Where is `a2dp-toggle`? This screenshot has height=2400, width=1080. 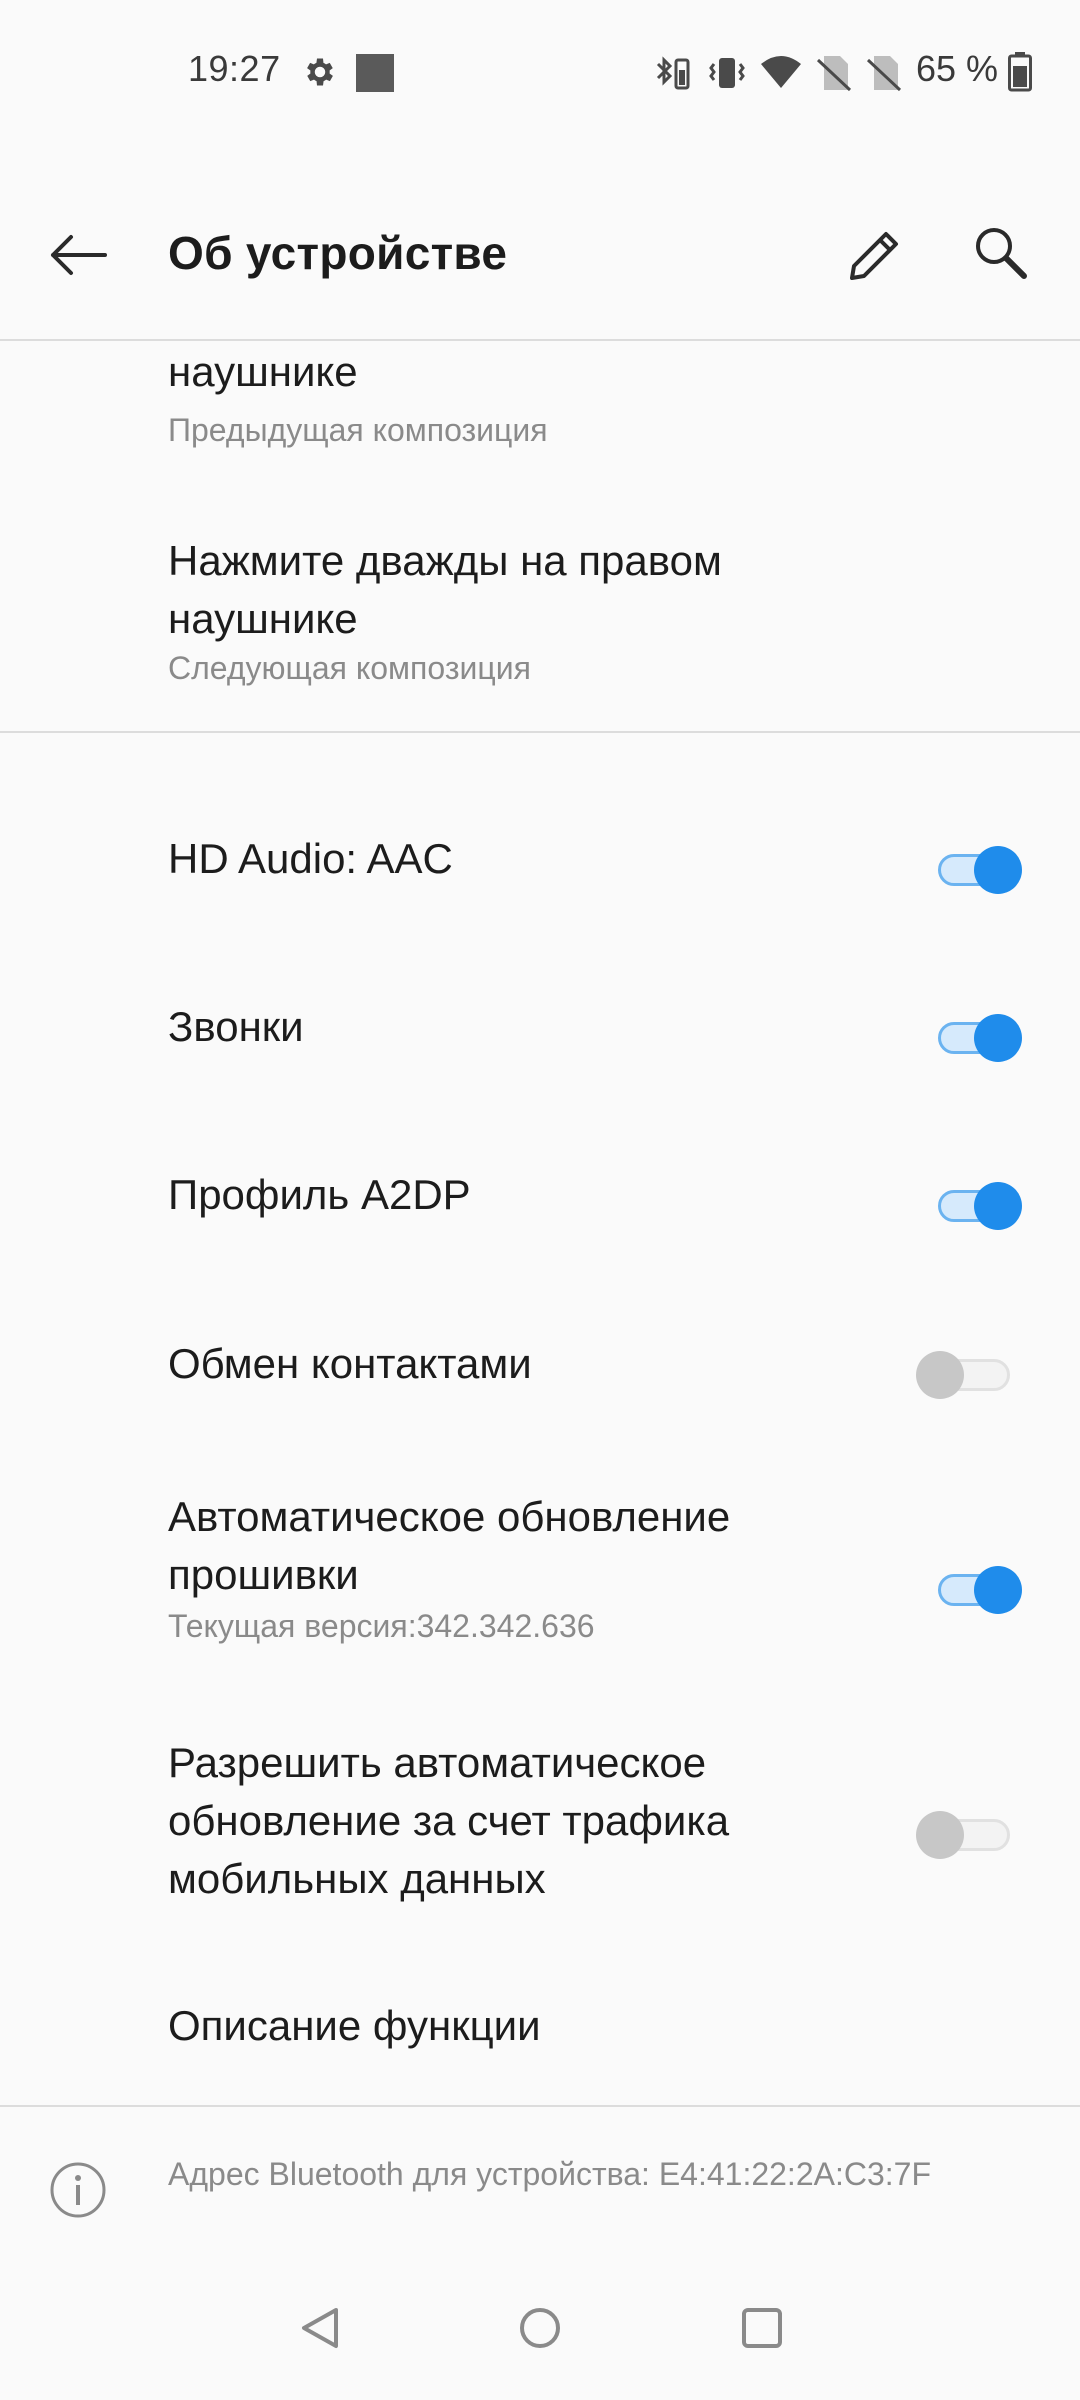
a2dp-toggle is located at coordinates (978, 1206).